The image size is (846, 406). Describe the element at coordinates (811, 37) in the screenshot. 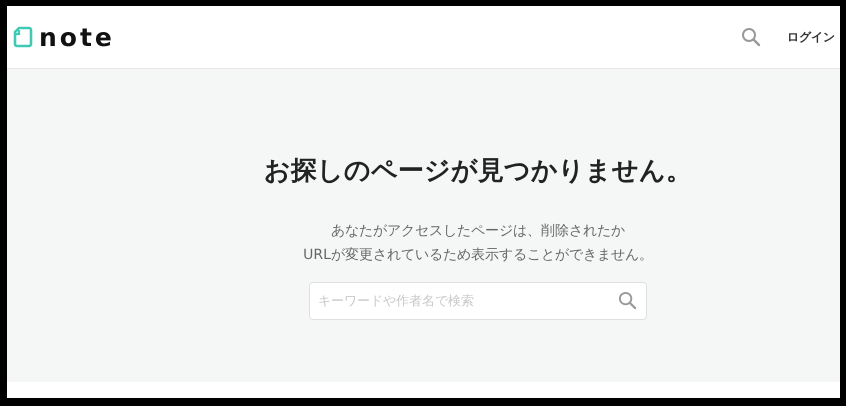

I see `login-link: ログイン` at that location.